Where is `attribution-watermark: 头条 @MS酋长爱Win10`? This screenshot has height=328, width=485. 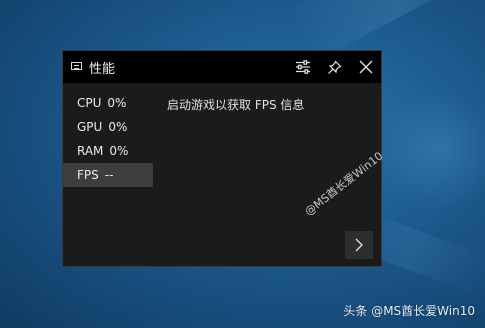
attribution-watermark: 头条 @MS酋长爱Win10 is located at coordinates (409, 311).